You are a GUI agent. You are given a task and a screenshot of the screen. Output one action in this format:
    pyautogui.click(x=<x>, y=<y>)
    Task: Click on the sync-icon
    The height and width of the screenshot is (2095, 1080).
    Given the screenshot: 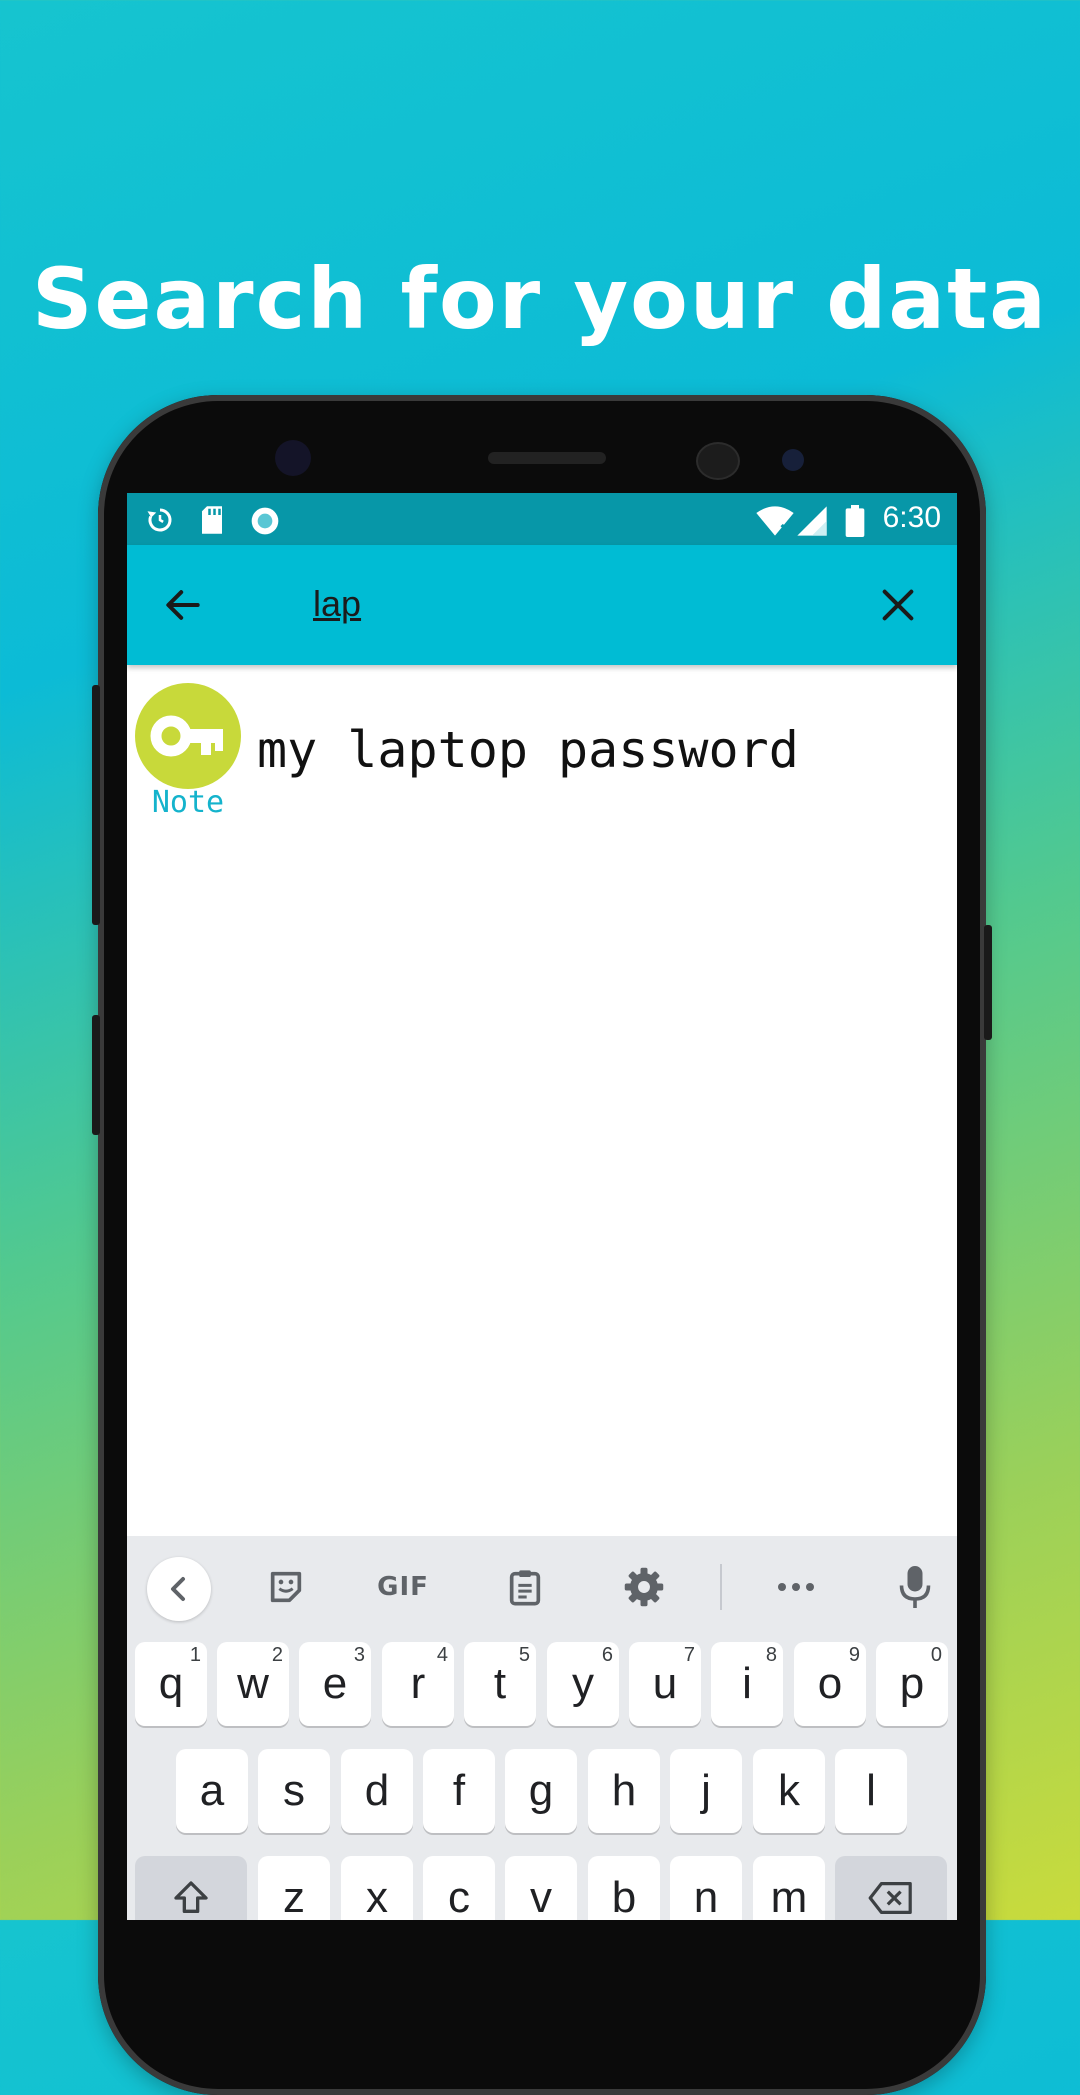 What is the action you would take?
    pyautogui.click(x=159, y=520)
    